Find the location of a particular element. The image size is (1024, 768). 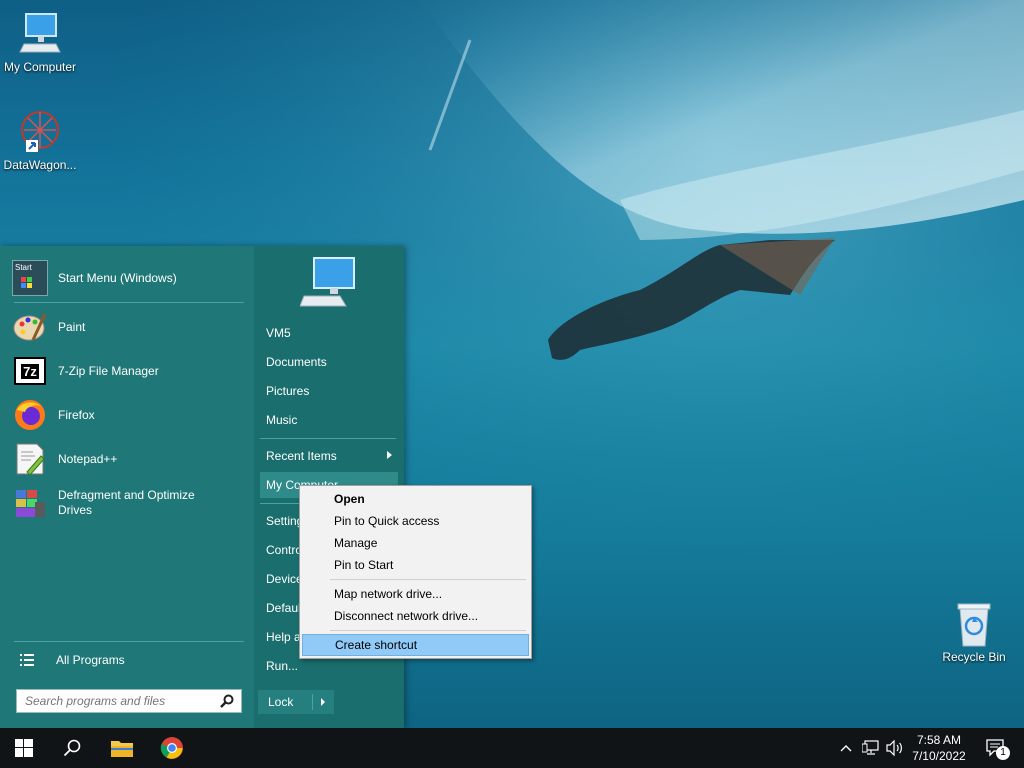

show-hidden-icons-button is located at coordinates (846, 748).